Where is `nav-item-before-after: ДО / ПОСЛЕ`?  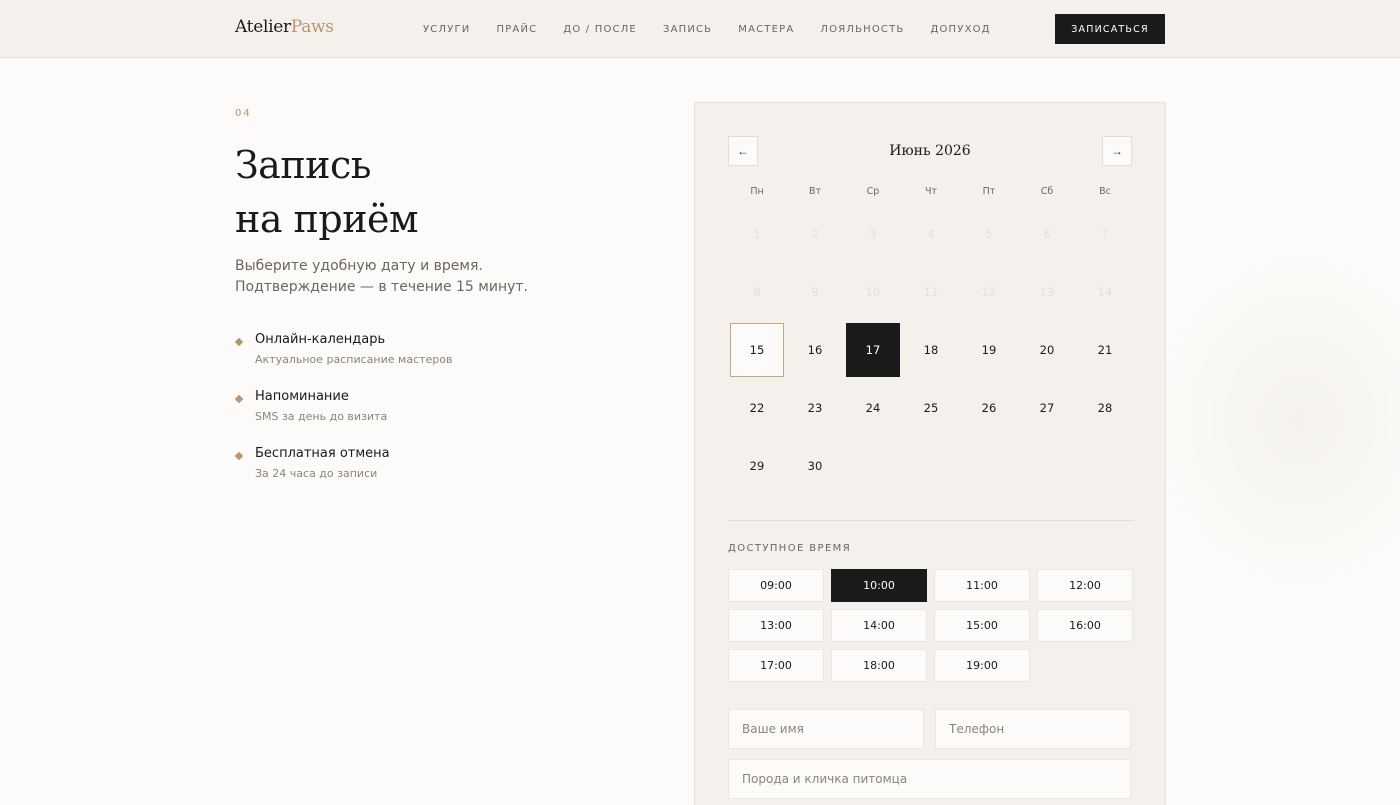 nav-item-before-after: ДО / ПОСЛЕ is located at coordinates (600, 29).